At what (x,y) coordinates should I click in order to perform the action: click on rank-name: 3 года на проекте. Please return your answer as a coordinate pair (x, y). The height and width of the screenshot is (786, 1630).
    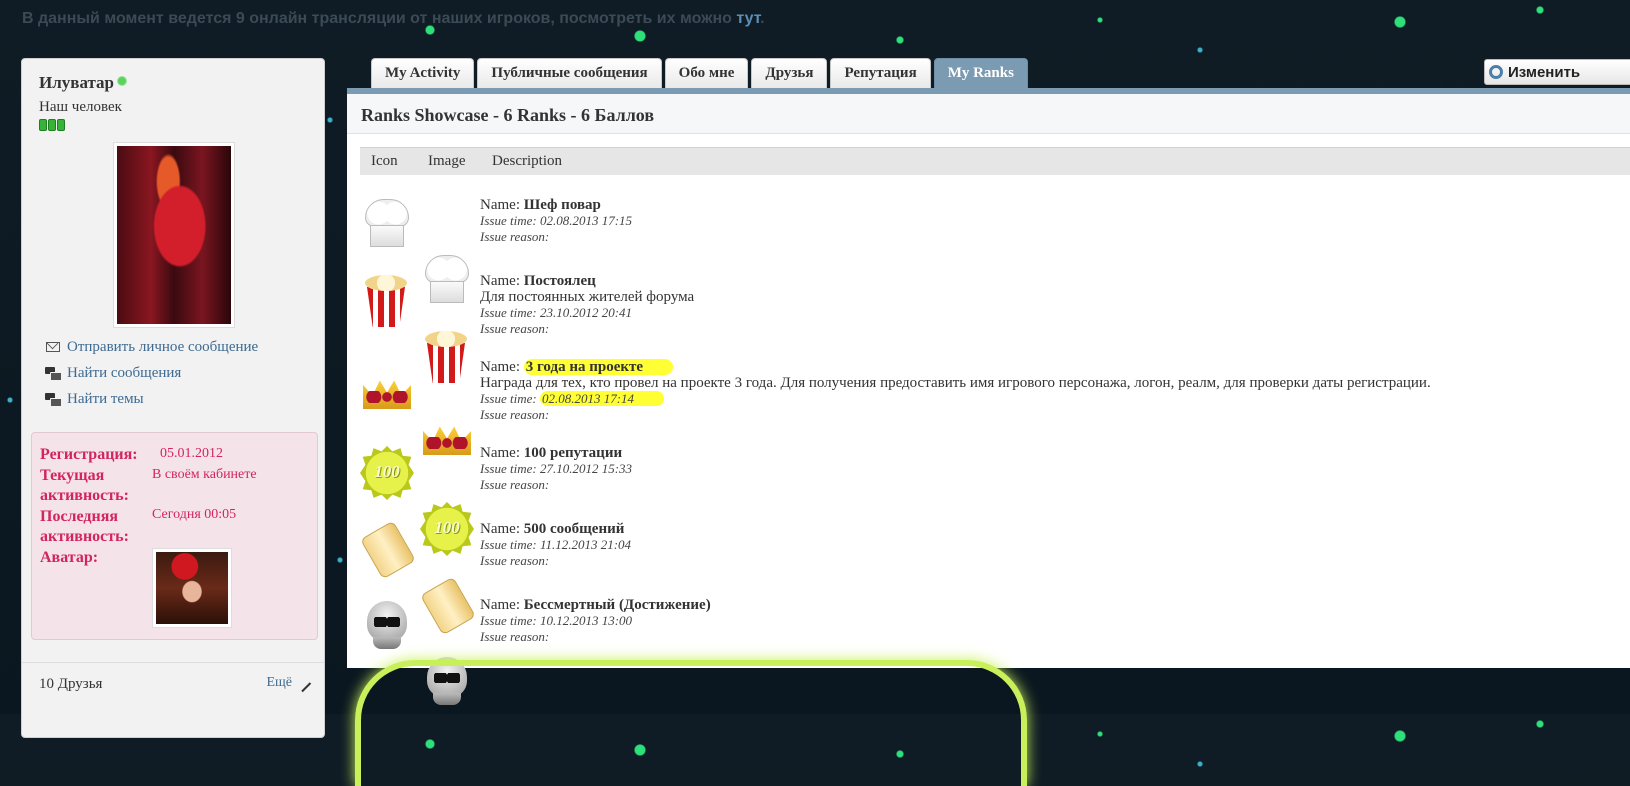
    Looking at the image, I should click on (598, 367).